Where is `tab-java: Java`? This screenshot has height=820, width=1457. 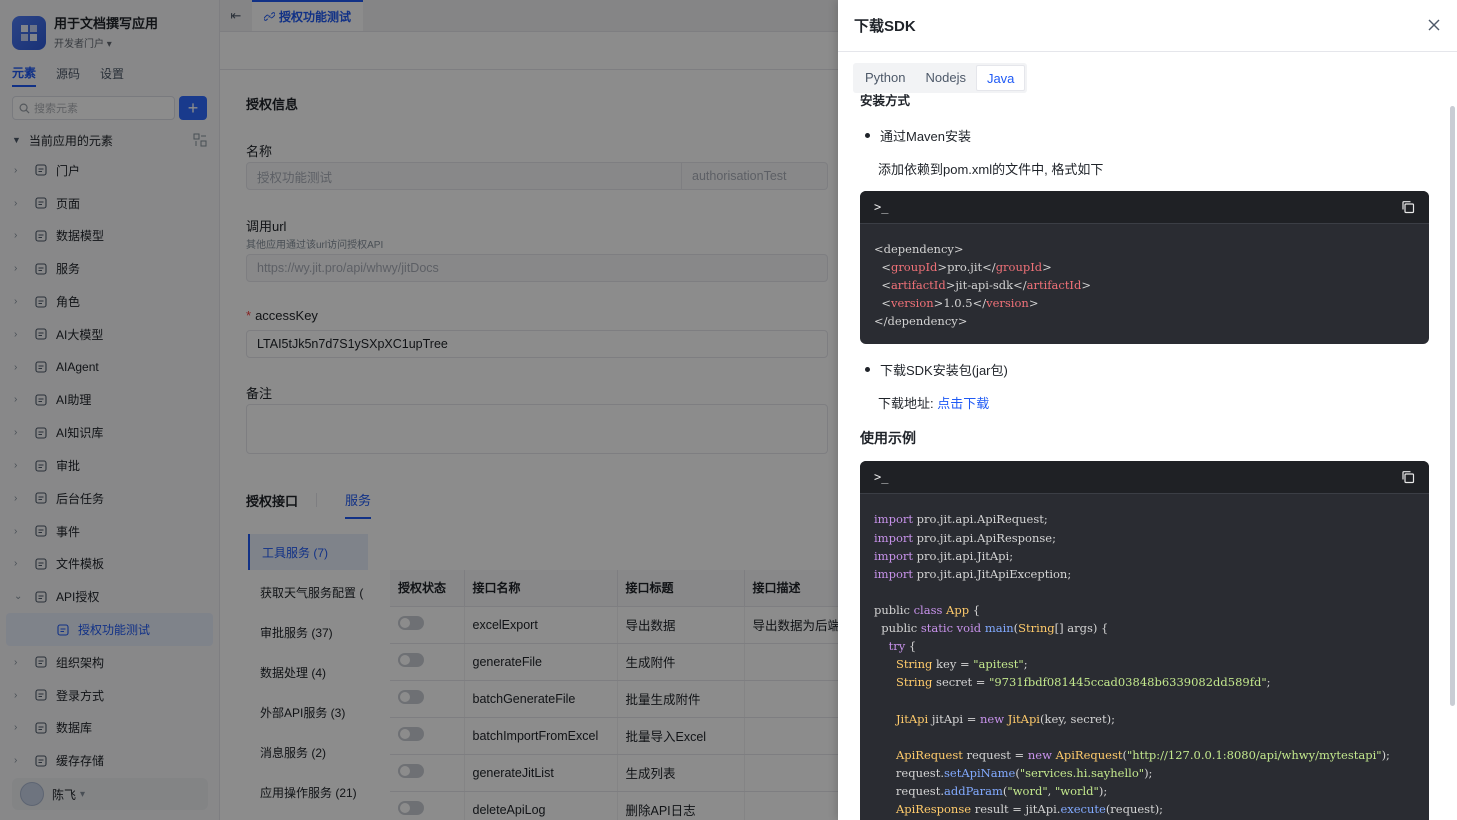 tab-java: Java is located at coordinates (1000, 78).